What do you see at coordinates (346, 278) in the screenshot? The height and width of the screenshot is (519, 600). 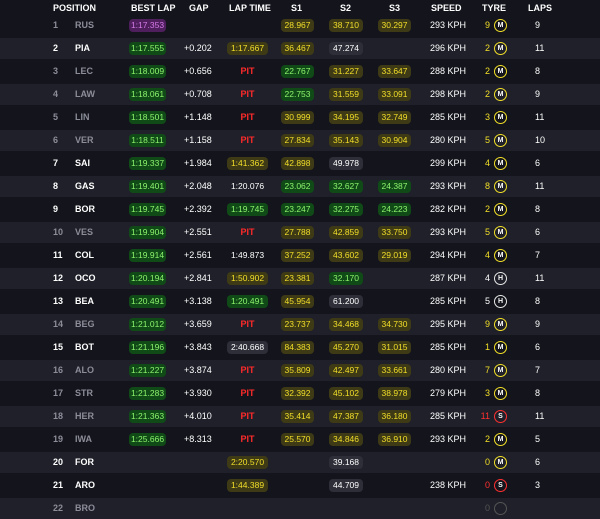 I see `sector-2-time: 32.170` at bounding box center [346, 278].